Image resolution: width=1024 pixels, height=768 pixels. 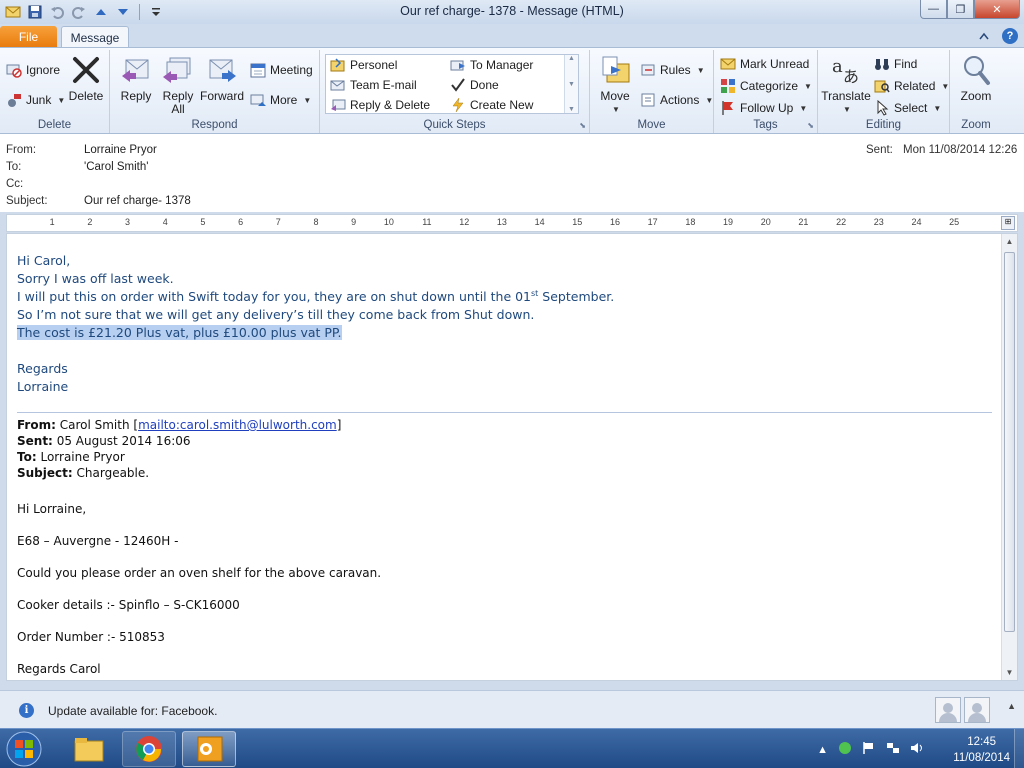 I want to click on ruler-number: 18, so click(x=690, y=222).